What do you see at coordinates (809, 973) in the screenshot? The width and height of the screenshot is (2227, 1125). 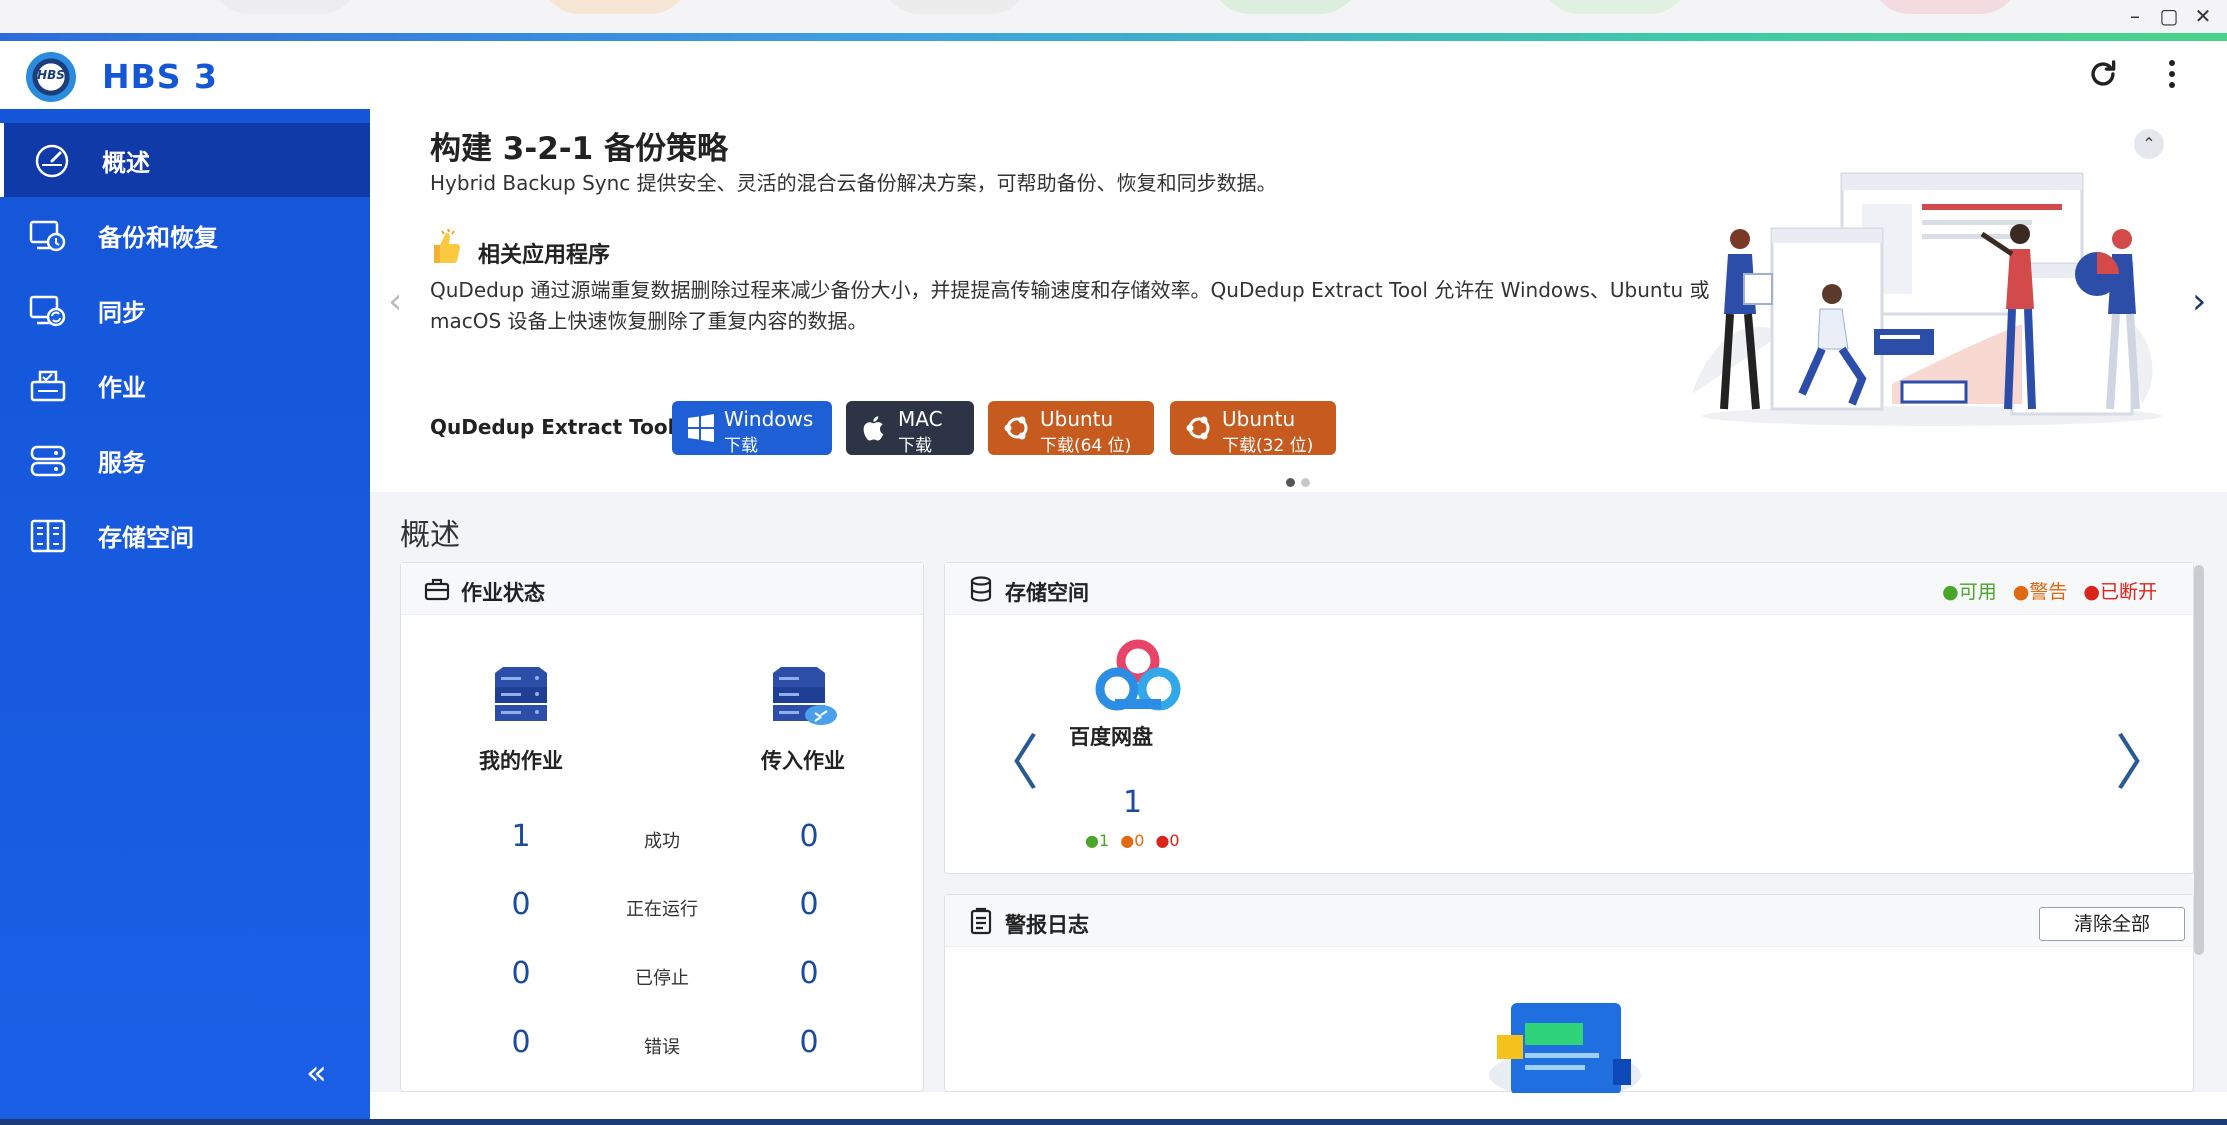 I see `incoming-stopped-count: 0` at bounding box center [809, 973].